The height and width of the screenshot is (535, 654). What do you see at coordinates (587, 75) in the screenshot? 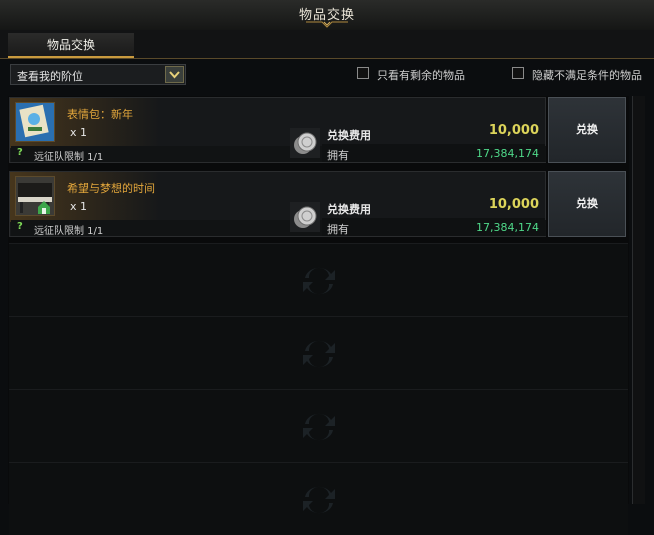
I see `checkbox-label: 隐藏不满足条件的物品` at bounding box center [587, 75].